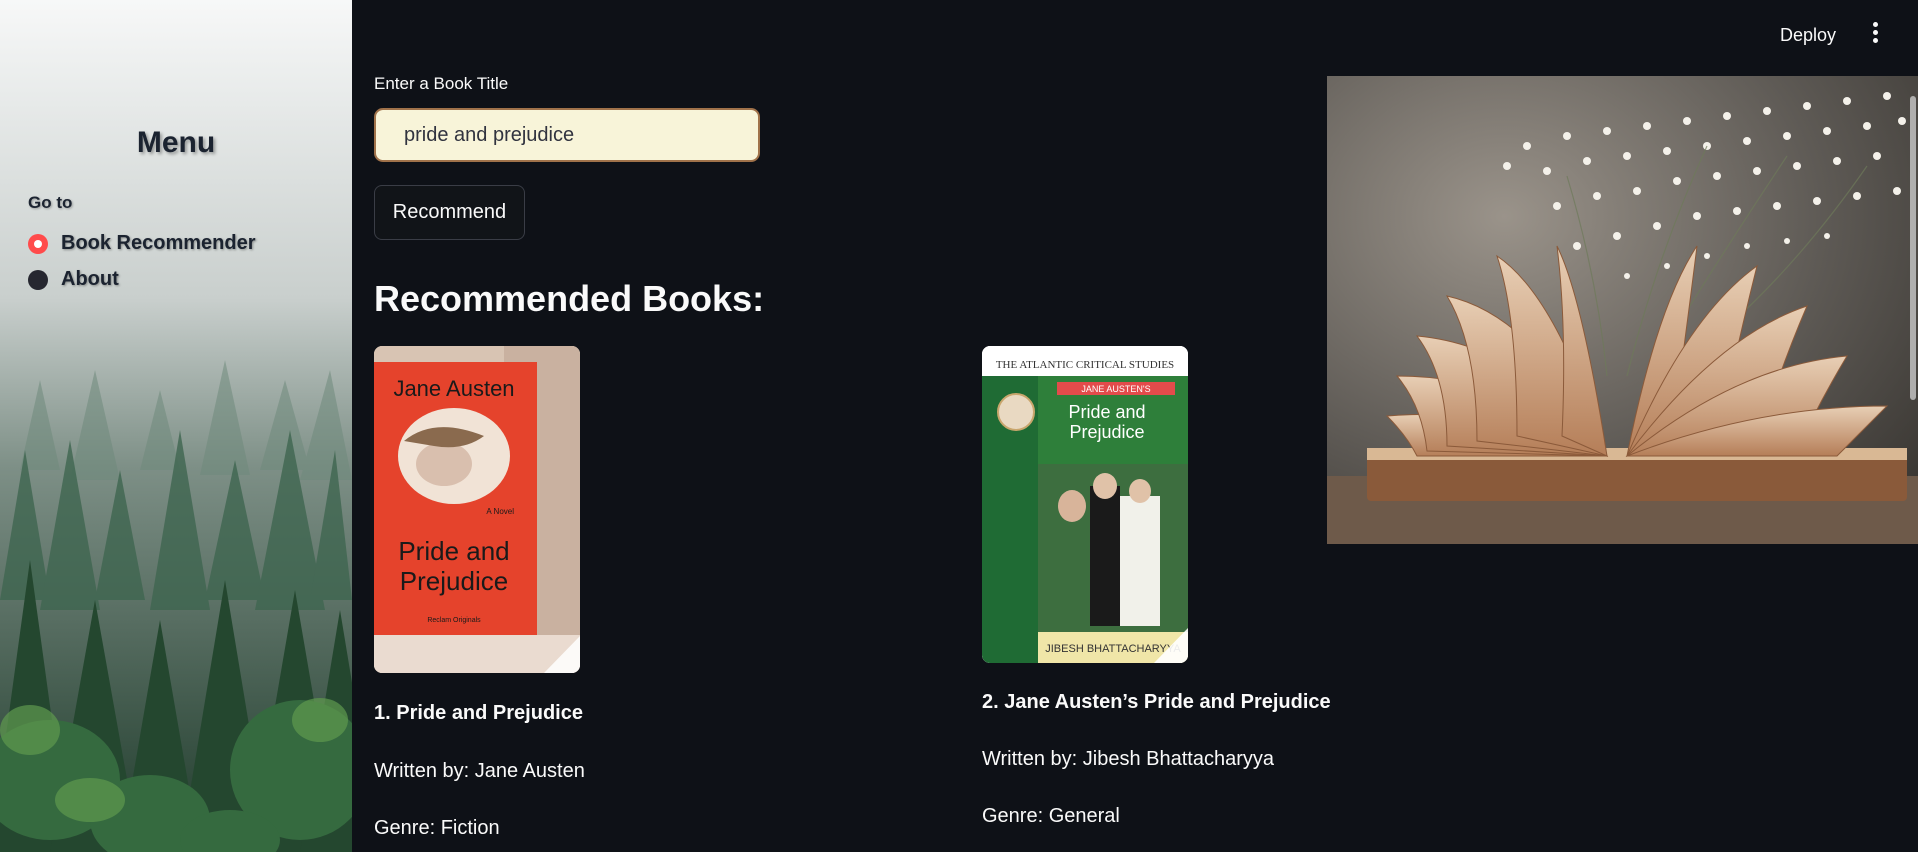 The image size is (1918, 852). What do you see at coordinates (1113, 649) in the screenshot?
I see `cover-author-text: JIBESH BHATTACHARYYA` at bounding box center [1113, 649].